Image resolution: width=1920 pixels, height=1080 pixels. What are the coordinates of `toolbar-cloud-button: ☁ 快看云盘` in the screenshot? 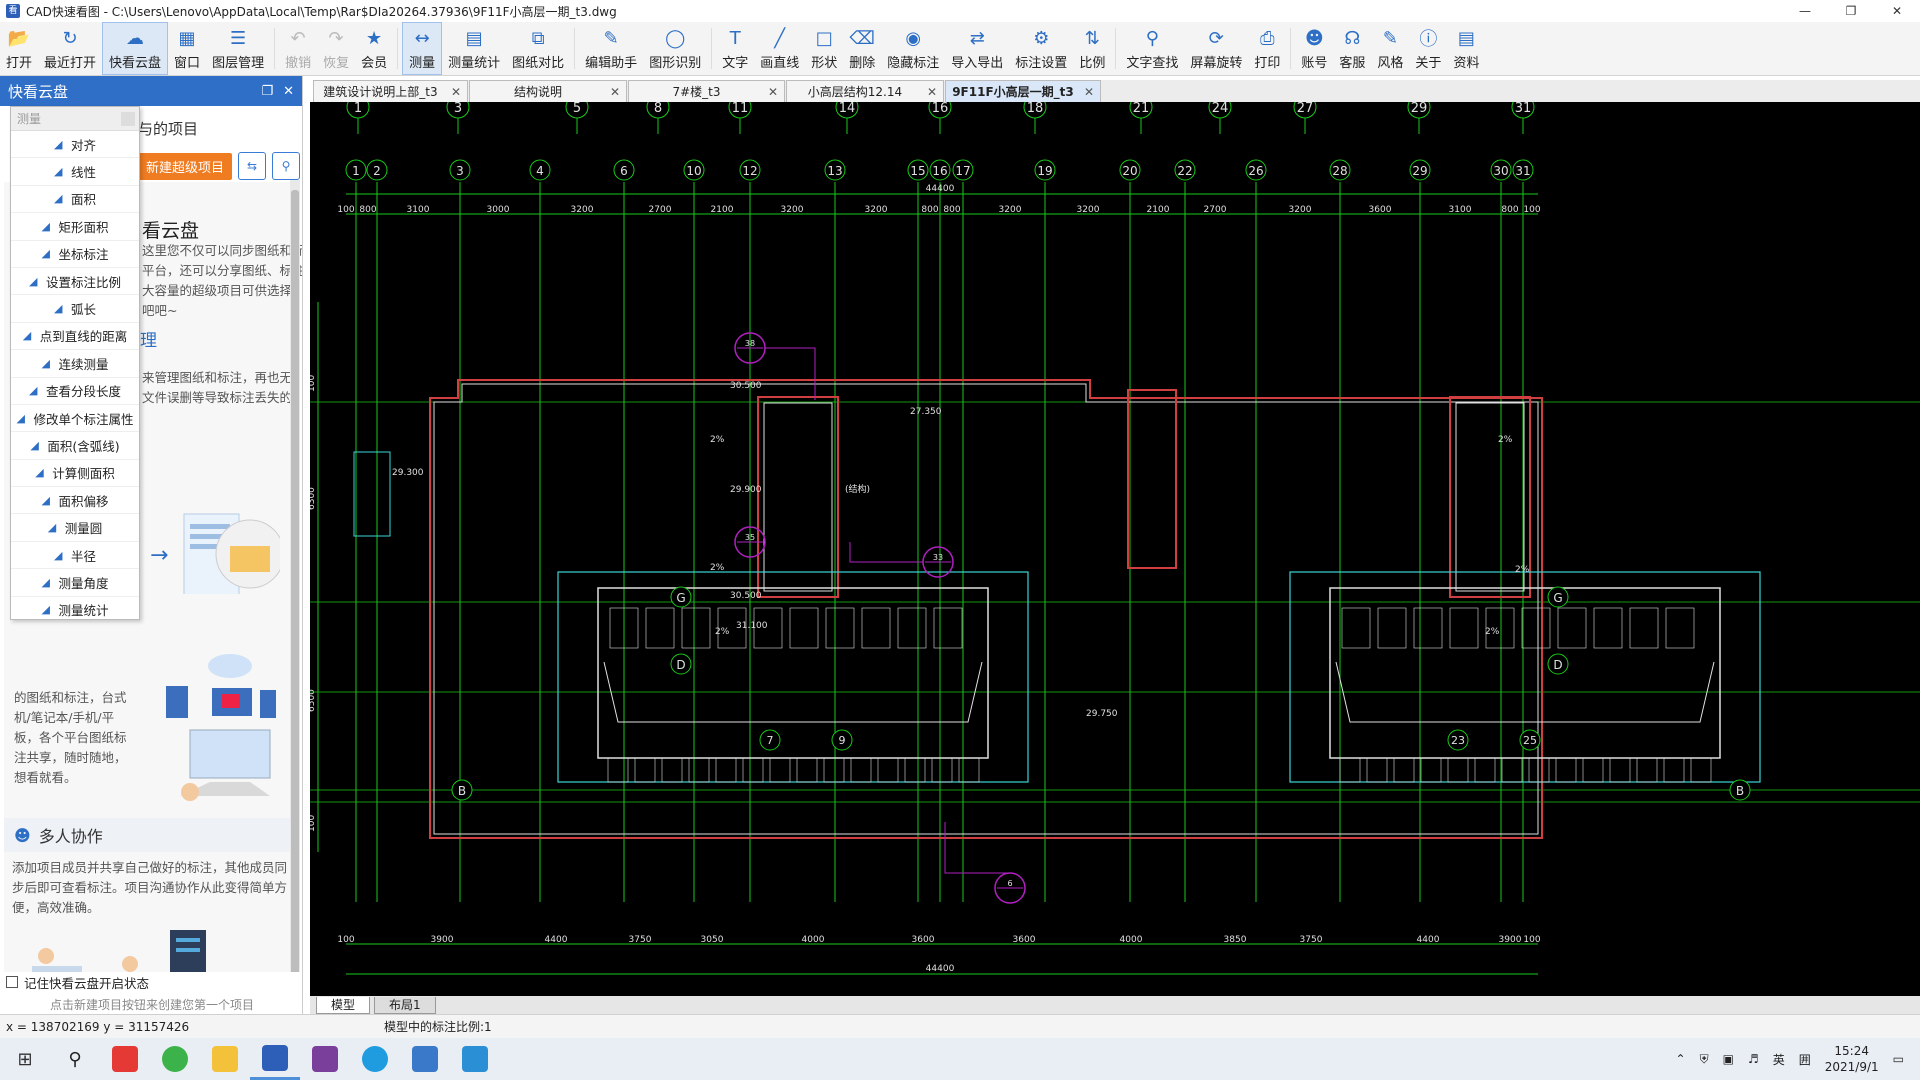 It's located at (135, 48).